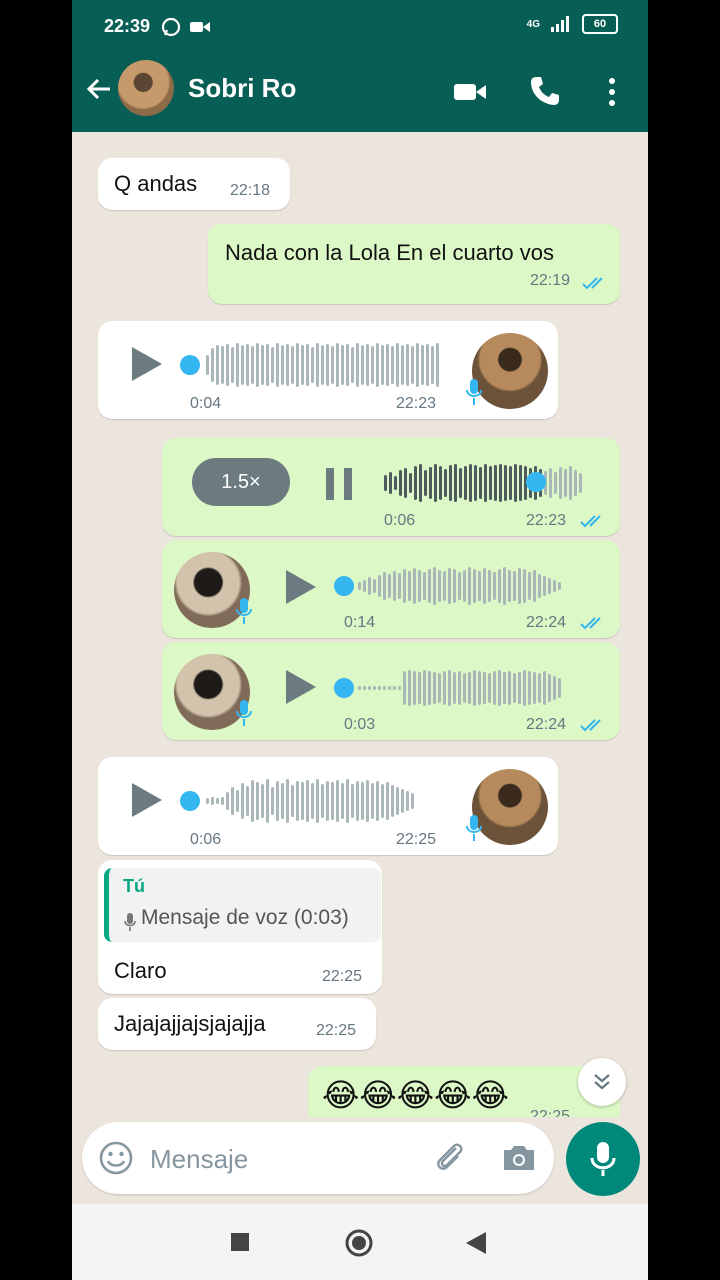 Image resolution: width=720 pixels, height=1280 pixels. I want to click on message-text: Jajajajjajsjajajja, so click(190, 1023).